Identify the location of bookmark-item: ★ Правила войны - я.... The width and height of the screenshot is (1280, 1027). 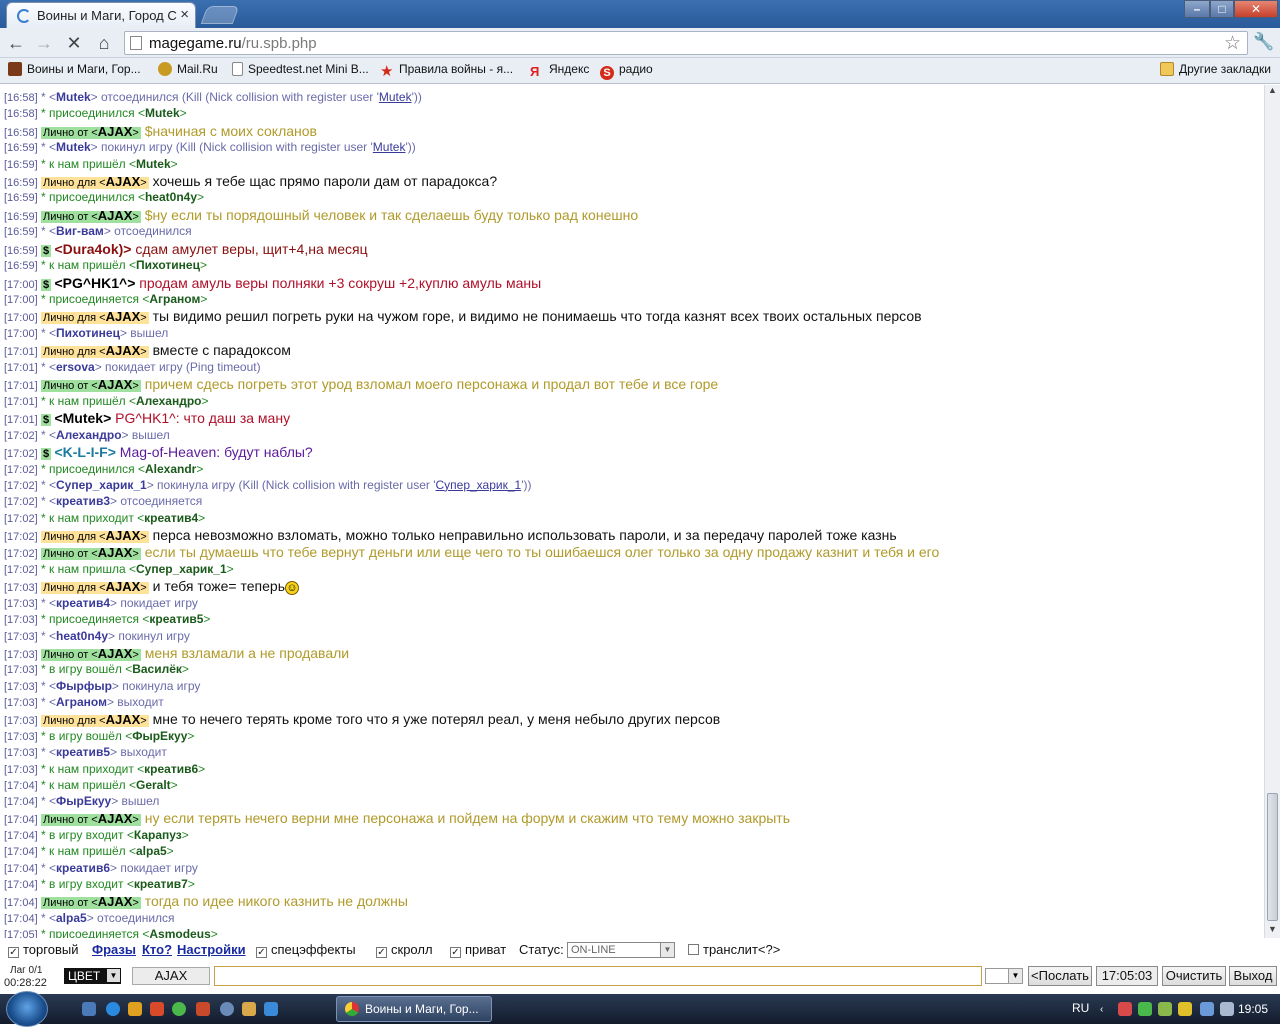
(446, 70).